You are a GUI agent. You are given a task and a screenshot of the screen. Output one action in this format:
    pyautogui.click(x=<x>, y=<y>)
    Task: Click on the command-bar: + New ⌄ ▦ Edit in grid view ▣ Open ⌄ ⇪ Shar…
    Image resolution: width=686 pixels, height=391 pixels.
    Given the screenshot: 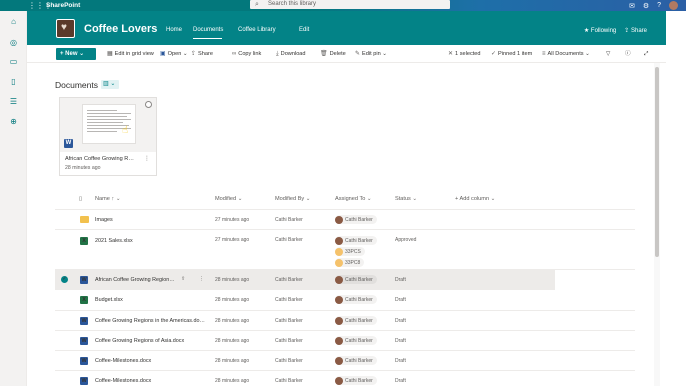 What is the action you would take?
    pyautogui.click(x=346, y=54)
    